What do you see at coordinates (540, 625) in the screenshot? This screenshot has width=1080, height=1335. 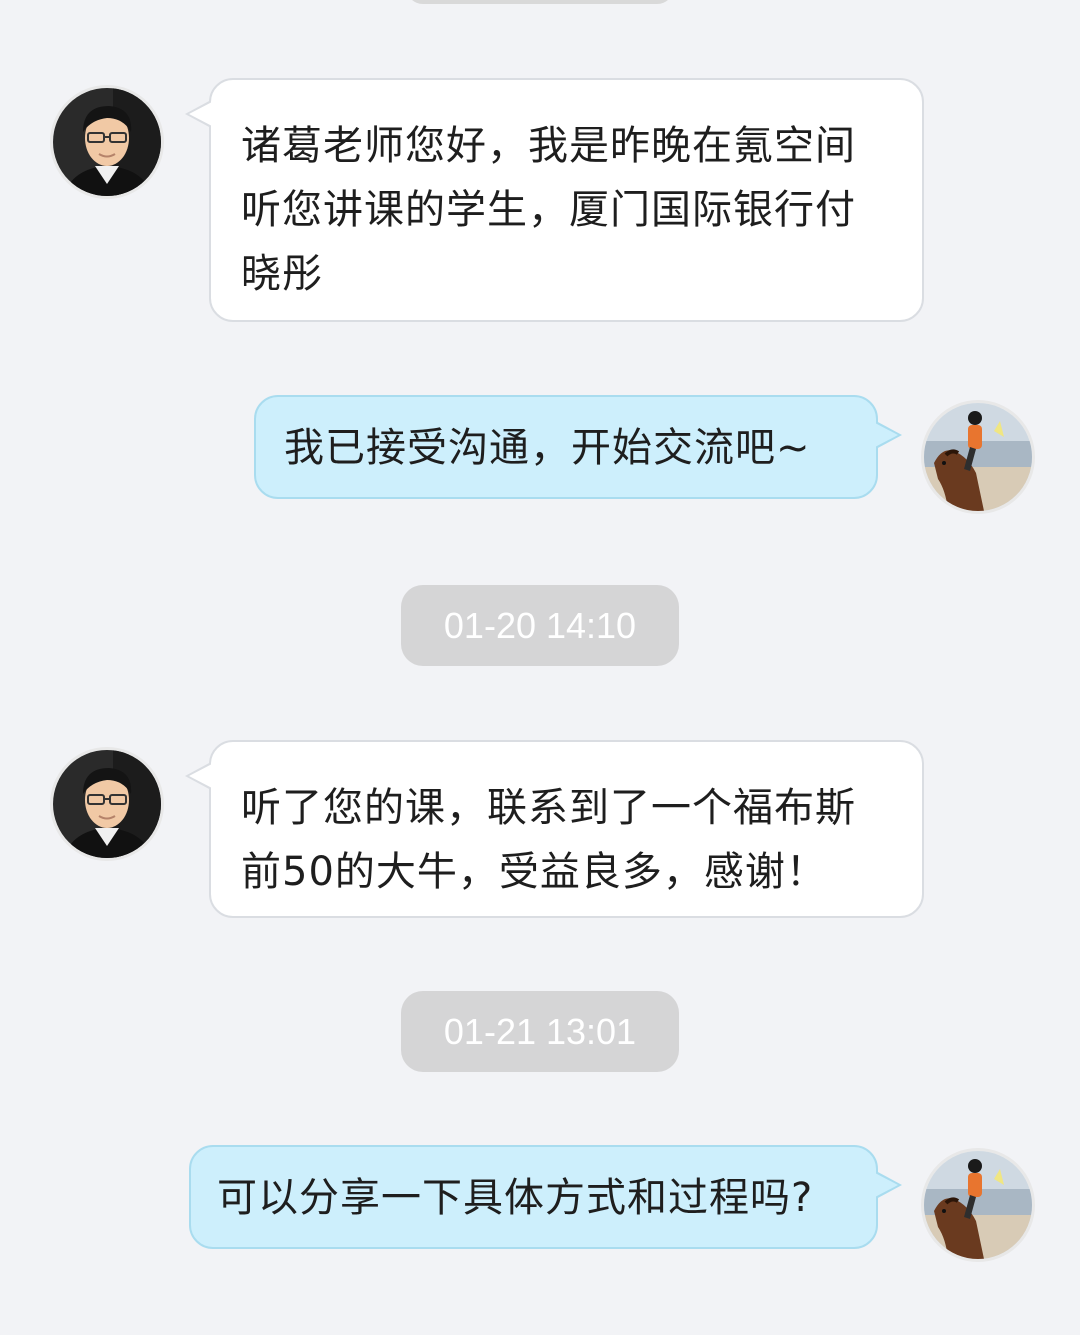 I see `timestamp-pill: 01-20 14:10` at bounding box center [540, 625].